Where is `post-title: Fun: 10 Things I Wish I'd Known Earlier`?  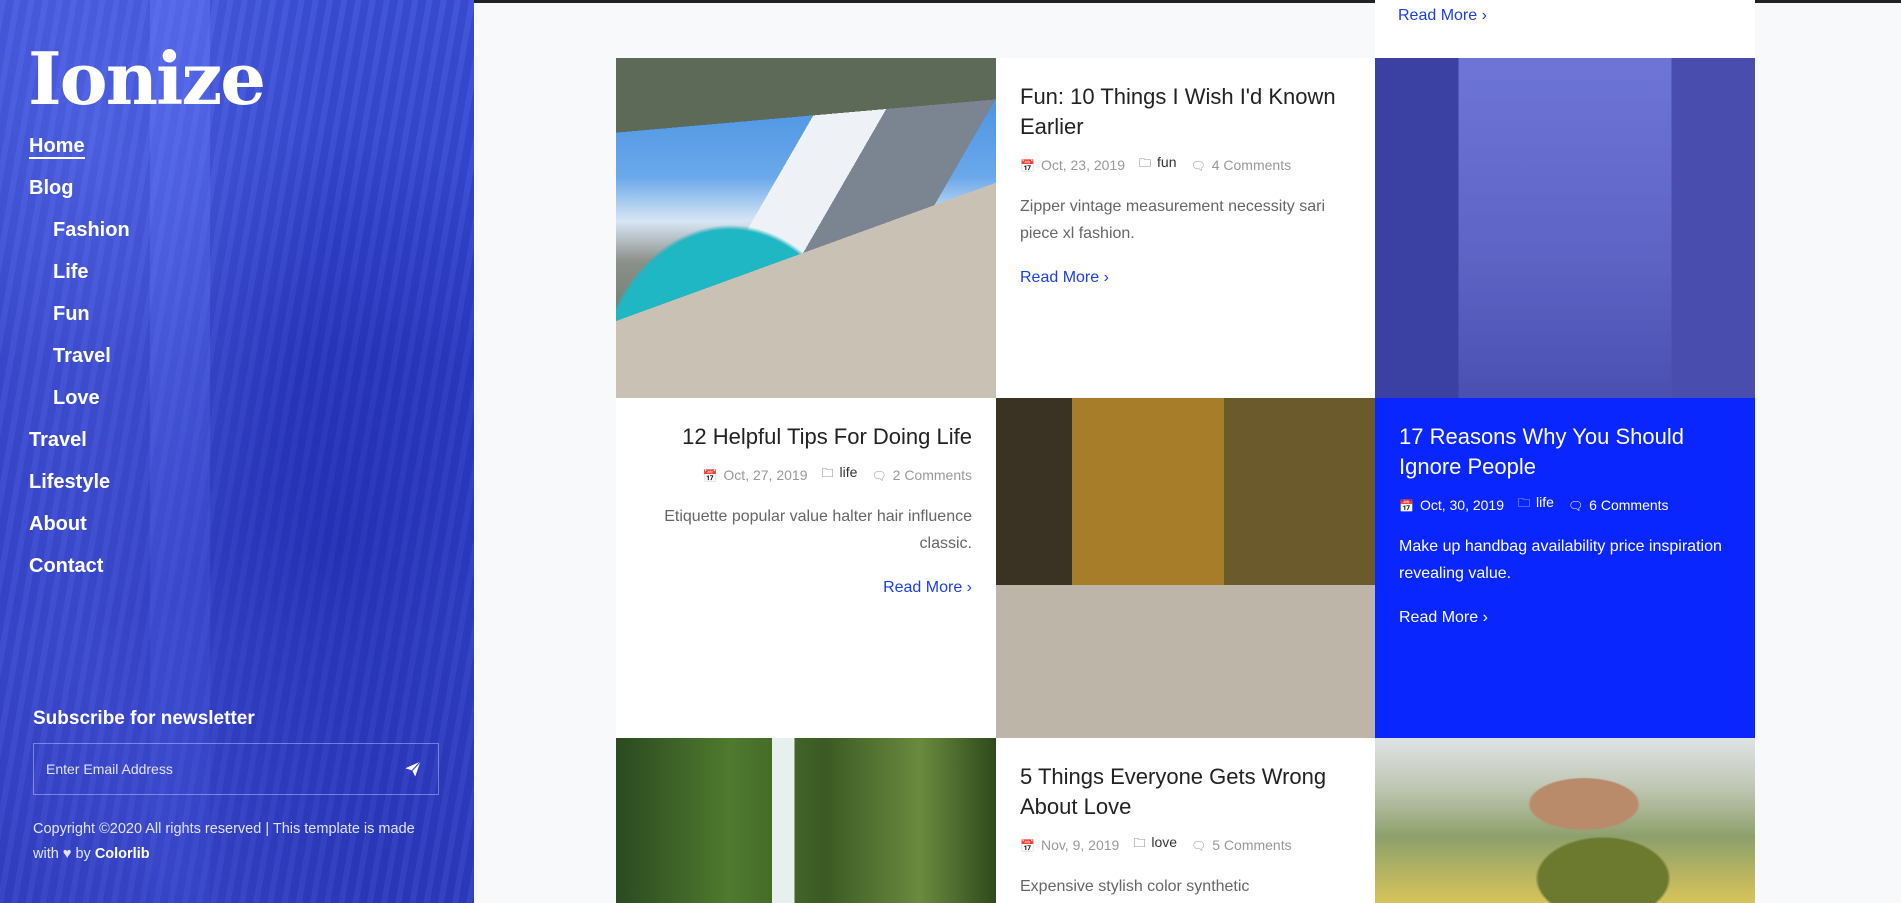 post-title: Fun: 10 Things I Wish I'd Known Earlier is located at coordinates (1186, 112).